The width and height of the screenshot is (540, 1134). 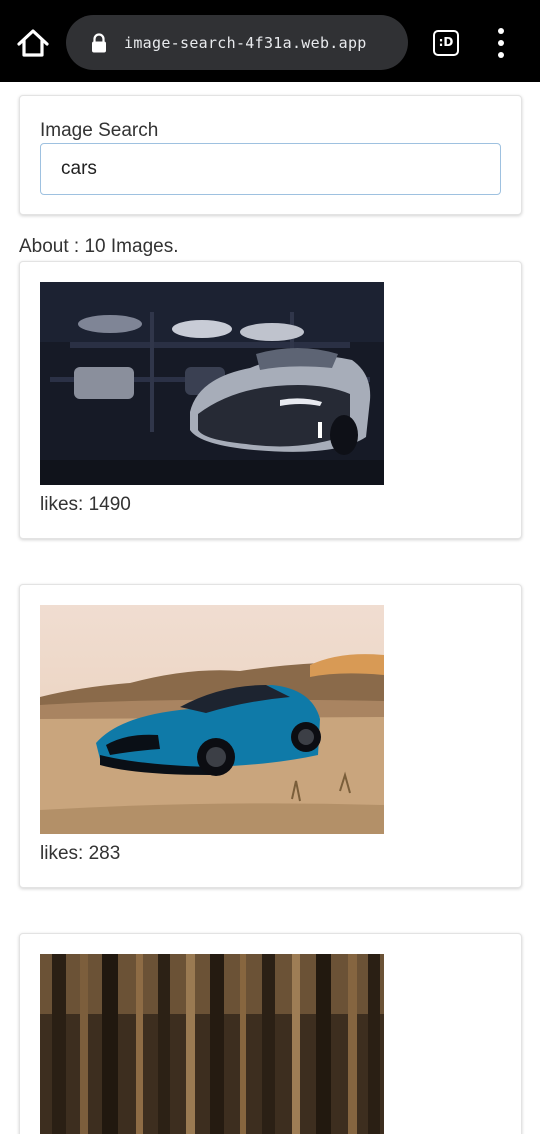 What do you see at coordinates (270, 169) in the screenshot?
I see `search-input` at bounding box center [270, 169].